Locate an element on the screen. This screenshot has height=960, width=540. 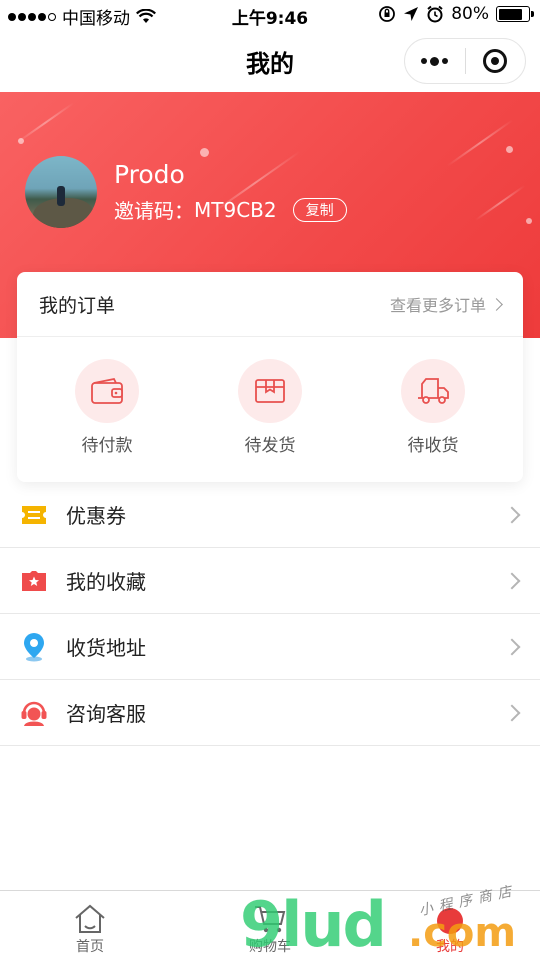
tab-profile: 我的 is located at coordinates (450, 925).